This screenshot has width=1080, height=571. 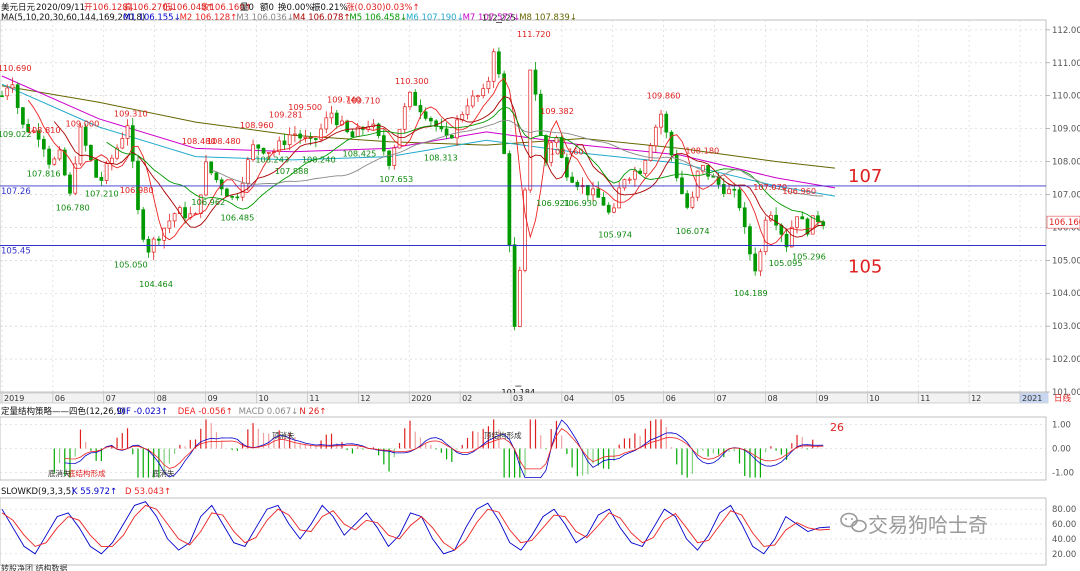 What do you see at coordinates (283, 435) in the screenshot?
I see `signal-label: 顶消失` at bounding box center [283, 435].